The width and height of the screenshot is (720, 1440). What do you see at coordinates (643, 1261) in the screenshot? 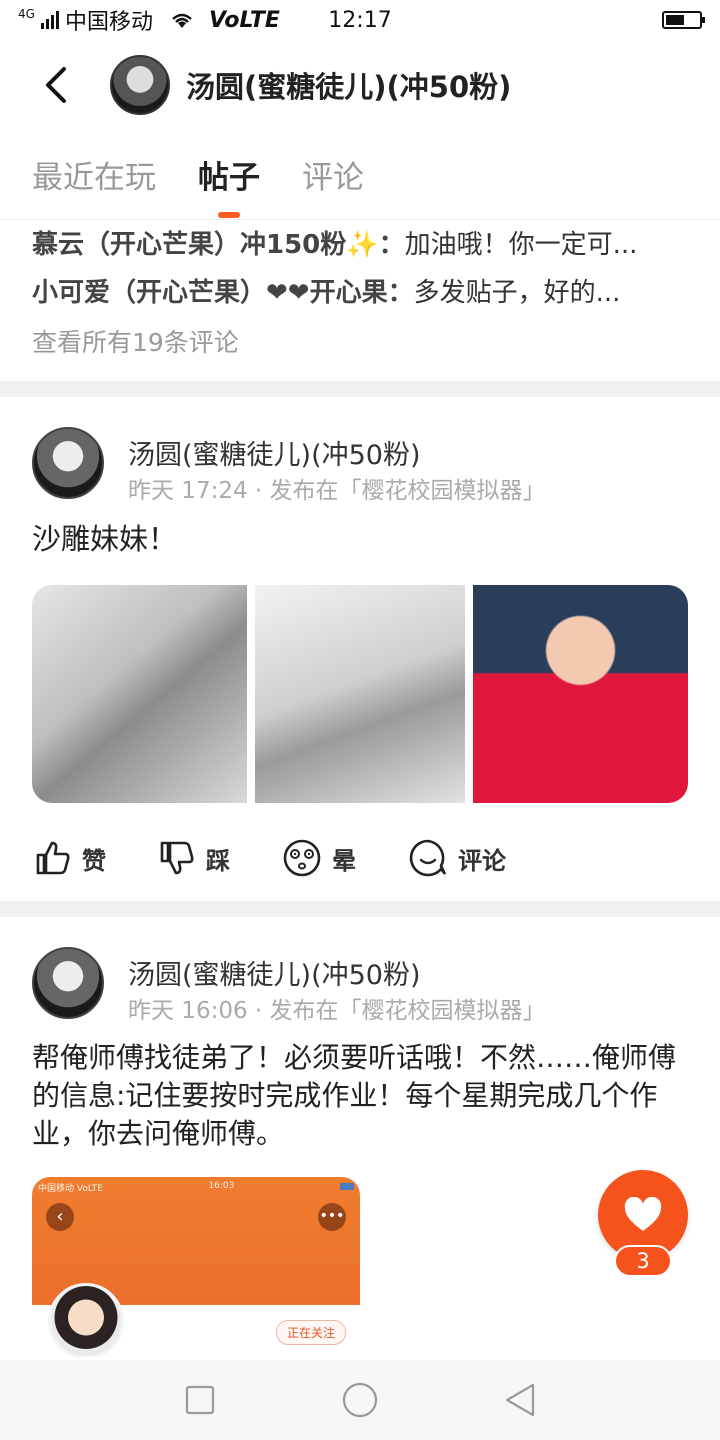
I see `like-count-badge: 3` at bounding box center [643, 1261].